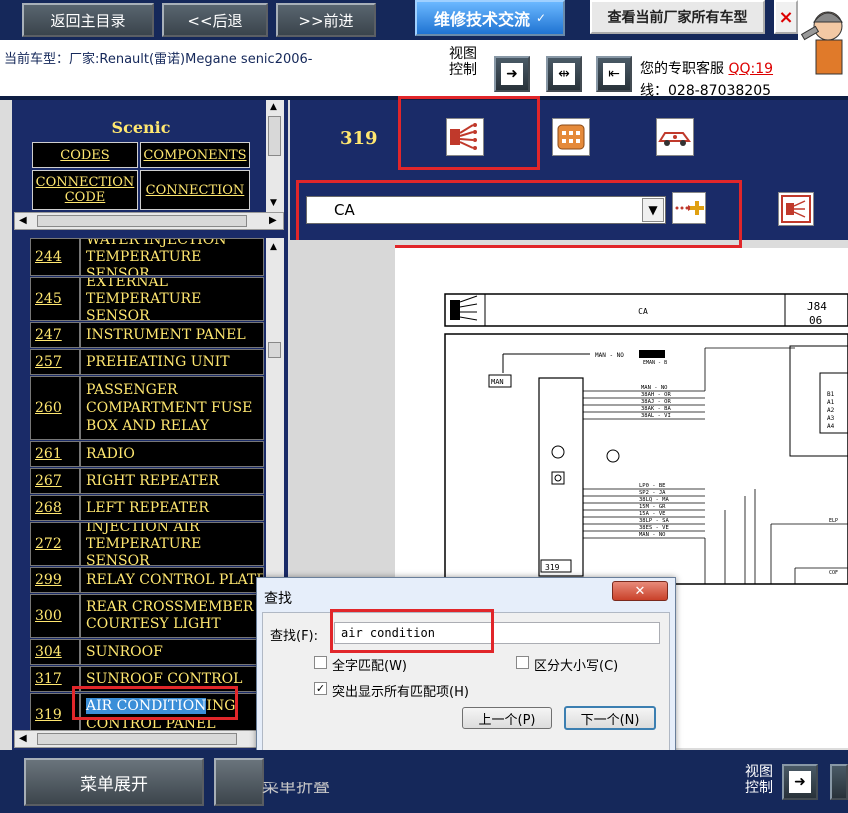  Describe the element at coordinates (88, 20) in the screenshot. I see `back-to-main-button: 返回主目录` at that location.